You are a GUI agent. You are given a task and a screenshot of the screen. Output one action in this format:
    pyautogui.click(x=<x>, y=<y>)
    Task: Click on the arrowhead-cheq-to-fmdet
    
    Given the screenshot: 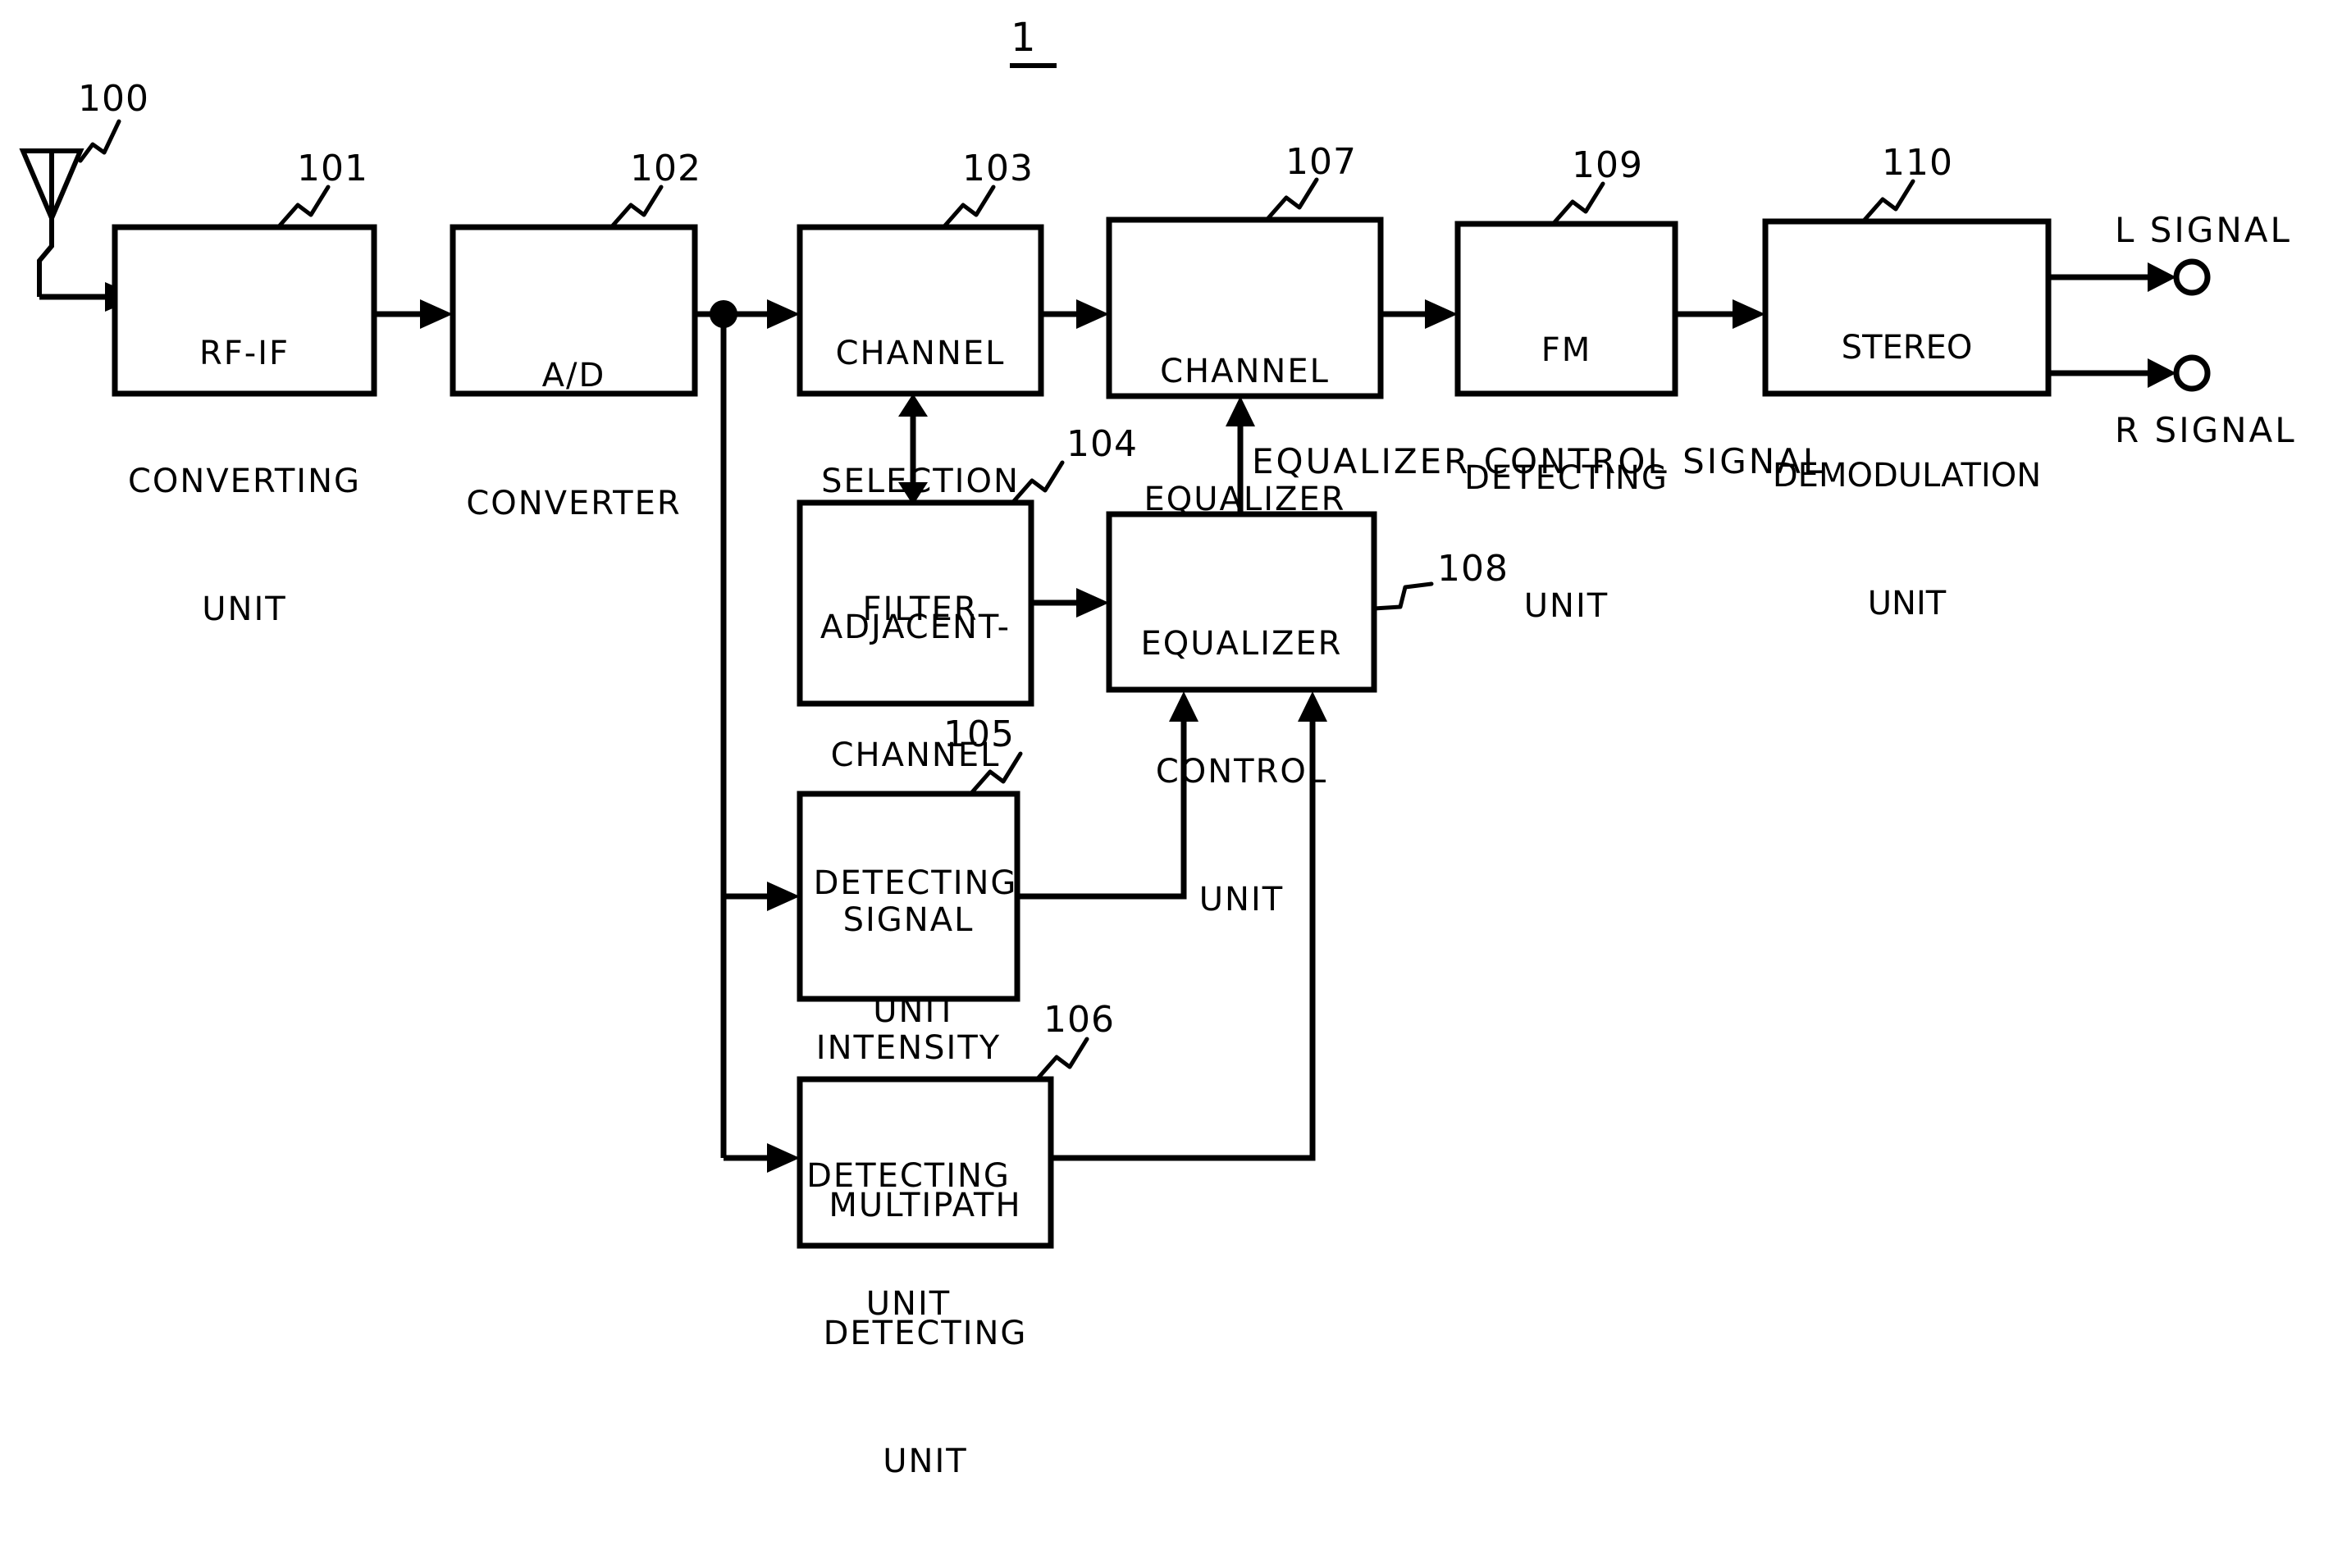 What is the action you would take?
    pyautogui.click(x=1441, y=314)
    